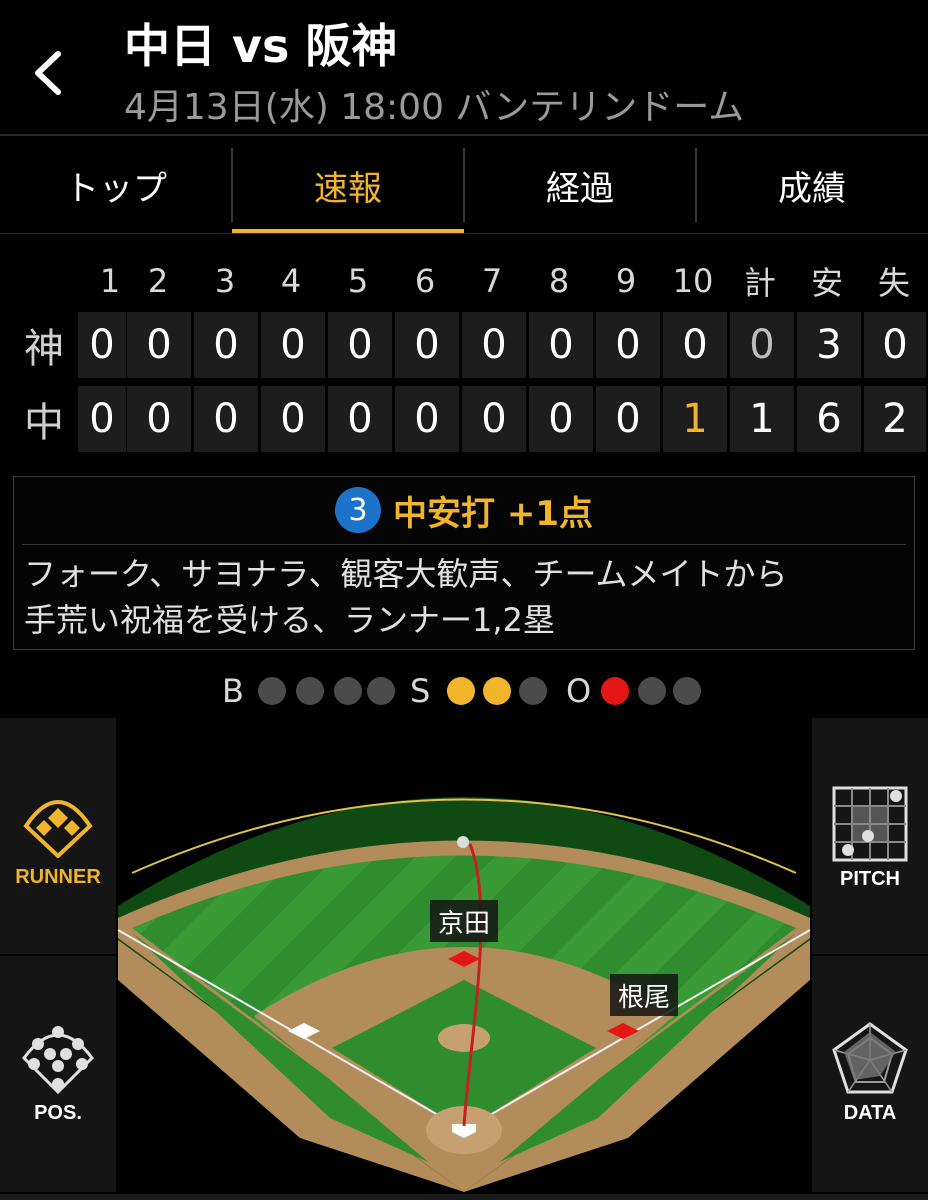 The width and height of the screenshot is (928, 1200). What do you see at coordinates (58, 1113) in the screenshot?
I see `position-label: POS.` at bounding box center [58, 1113].